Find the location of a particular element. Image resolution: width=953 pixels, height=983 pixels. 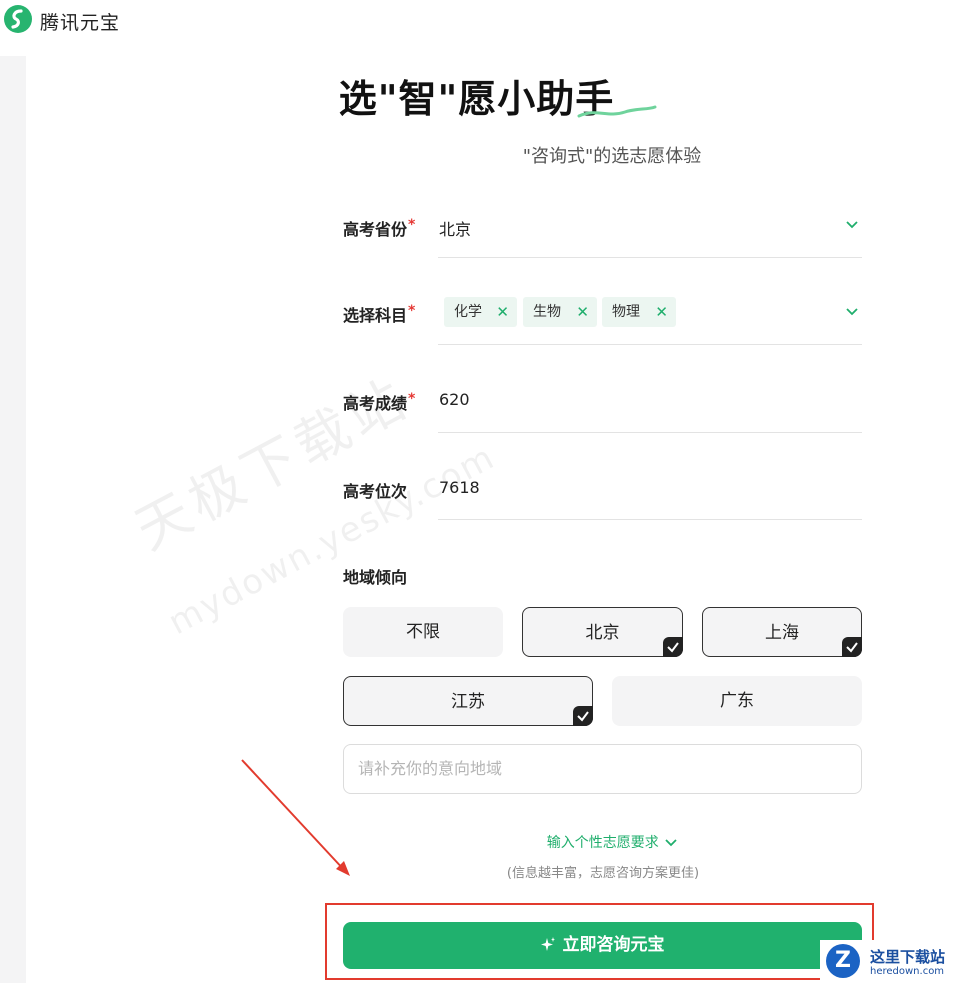

region-option-shanghai: 上海 is located at coordinates (782, 632).